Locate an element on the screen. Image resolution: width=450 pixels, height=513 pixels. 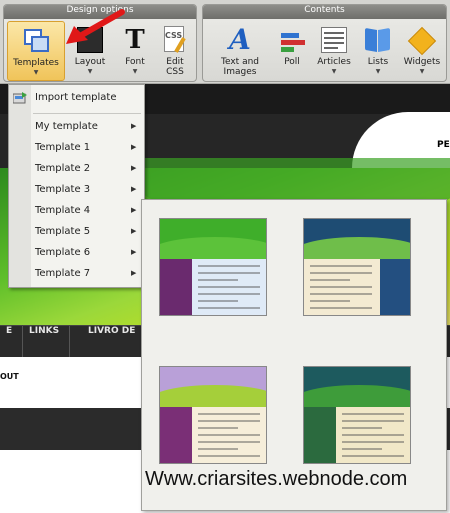
site-nav-item-livro: LIVRO DE is located at coordinates (112, 342).